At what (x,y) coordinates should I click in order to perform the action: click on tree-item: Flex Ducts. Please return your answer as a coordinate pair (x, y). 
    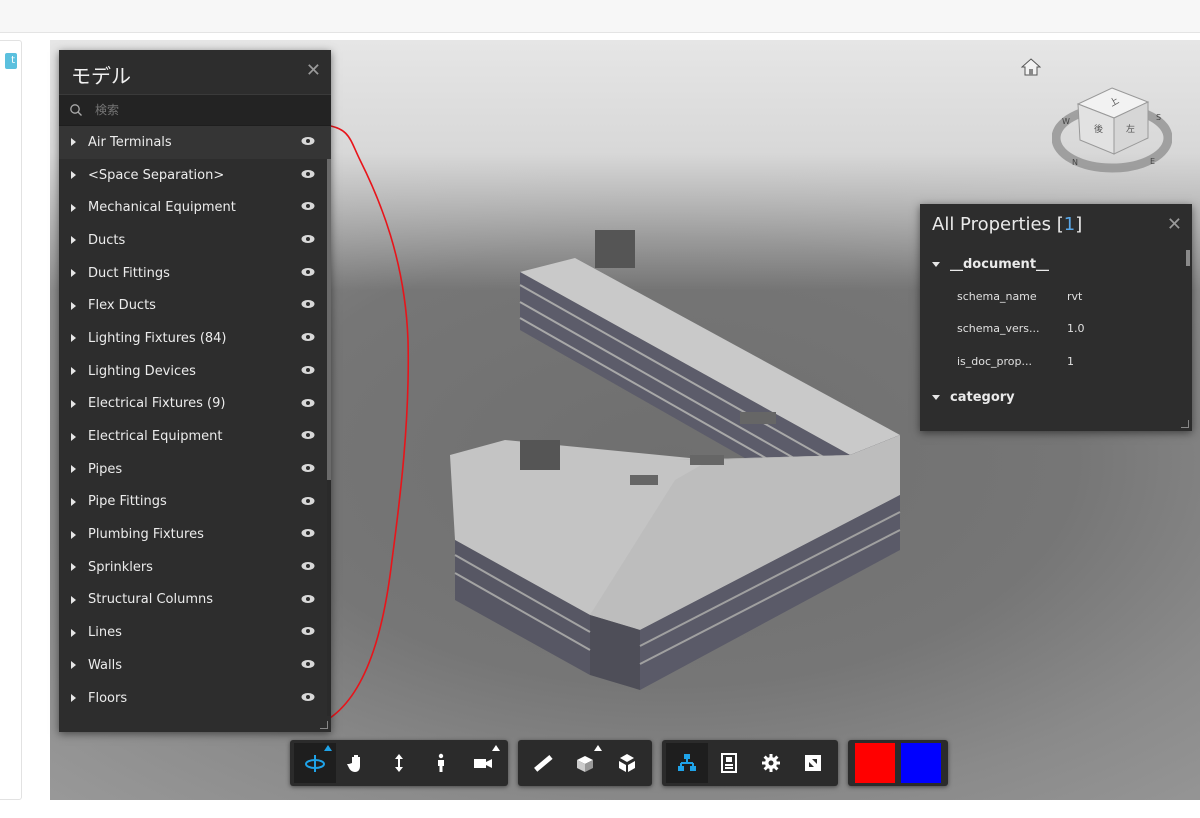
    Looking at the image, I should click on (195, 305).